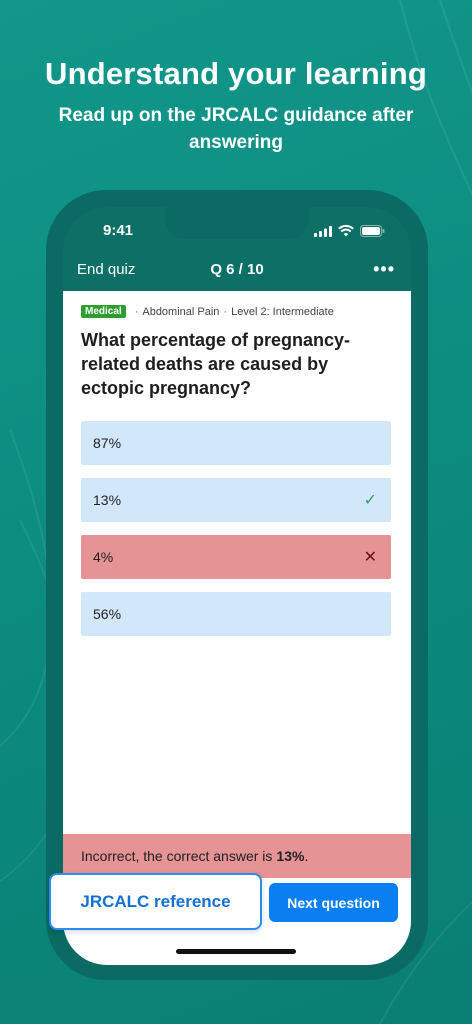 The height and width of the screenshot is (1024, 472). What do you see at coordinates (384, 269) in the screenshot?
I see `more-dots-icon: •••` at bounding box center [384, 269].